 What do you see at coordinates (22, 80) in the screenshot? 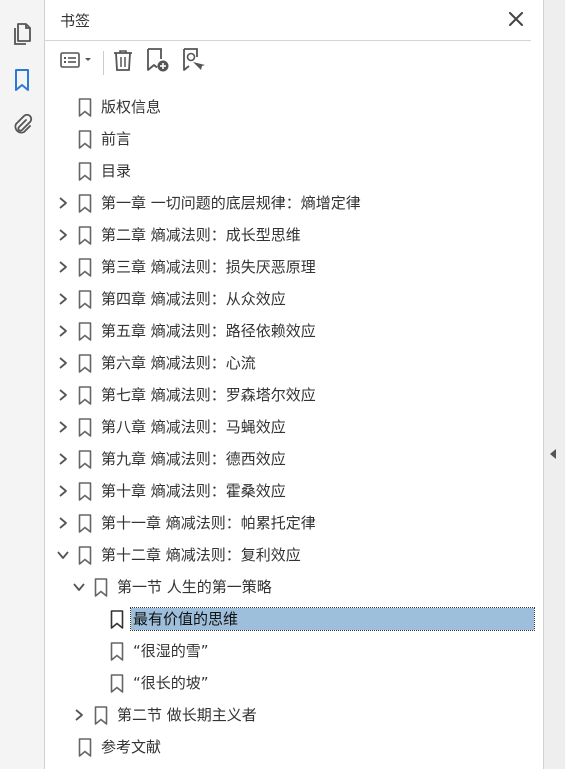
I see `bookmarks-icon` at bounding box center [22, 80].